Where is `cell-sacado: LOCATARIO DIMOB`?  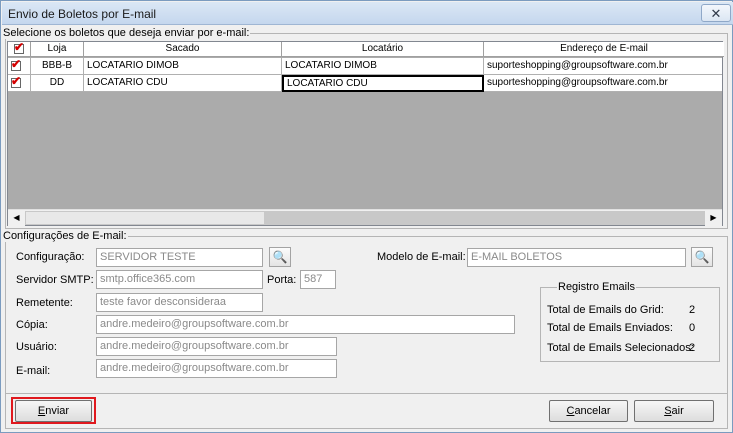 cell-sacado: LOCATARIO DIMOB is located at coordinates (183, 66).